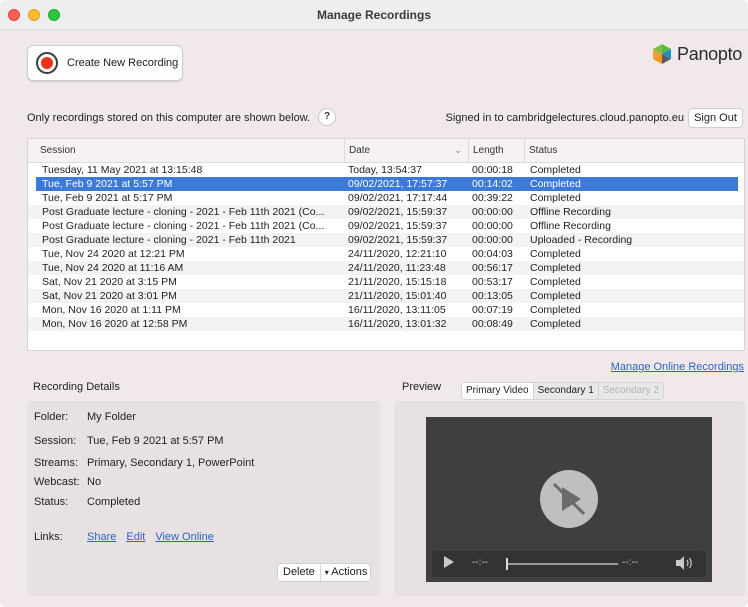  I want to click on create-new-recording-button: Create New Recording, so click(105, 63).